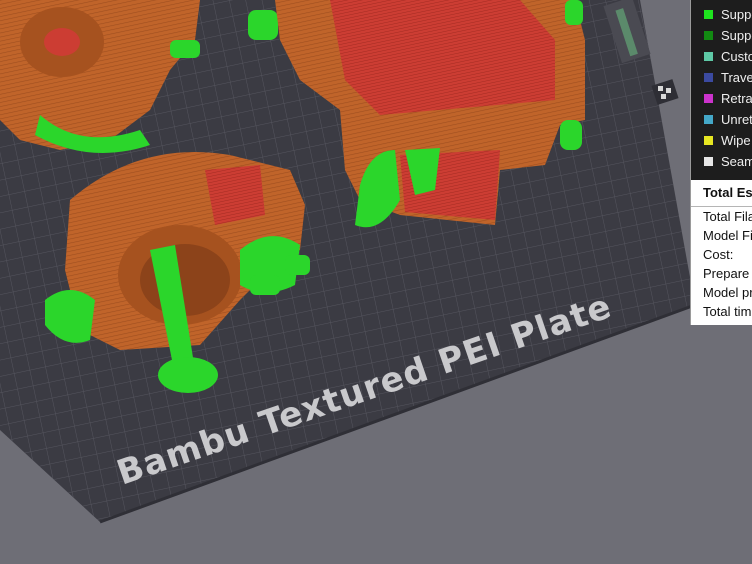 The width and height of the screenshot is (752, 564). What do you see at coordinates (736, 161) in the screenshot?
I see `legend-label: Seam` at bounding box center [736, 161].